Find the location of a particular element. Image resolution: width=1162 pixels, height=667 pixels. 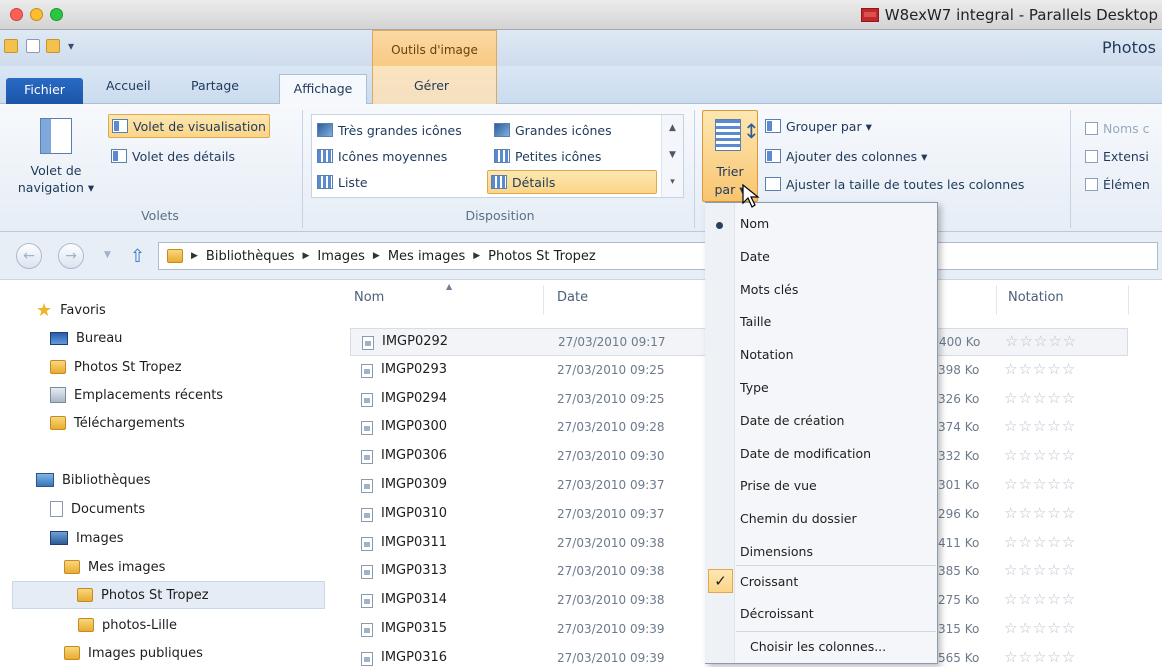

parallels-icon is located at coordinates (869, 15).